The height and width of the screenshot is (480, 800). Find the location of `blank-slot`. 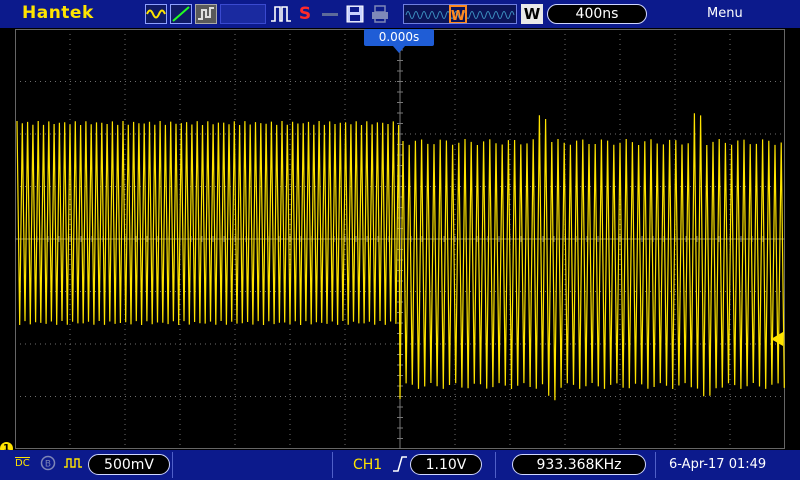

blank-slot is located at coordinates (243, 14).